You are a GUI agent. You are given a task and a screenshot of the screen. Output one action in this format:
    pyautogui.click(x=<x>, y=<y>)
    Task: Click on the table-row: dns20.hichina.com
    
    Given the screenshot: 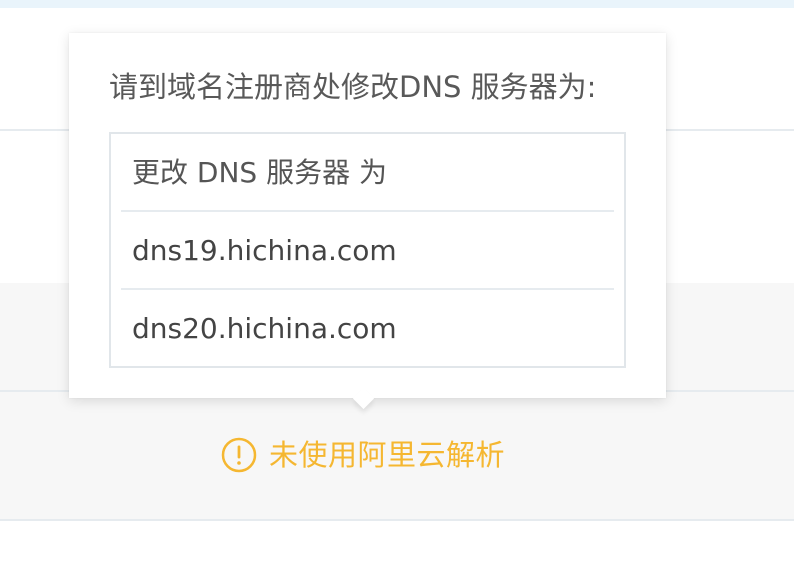 What is the action you would take?
    pyautogui.click(x=367, y=329)
    